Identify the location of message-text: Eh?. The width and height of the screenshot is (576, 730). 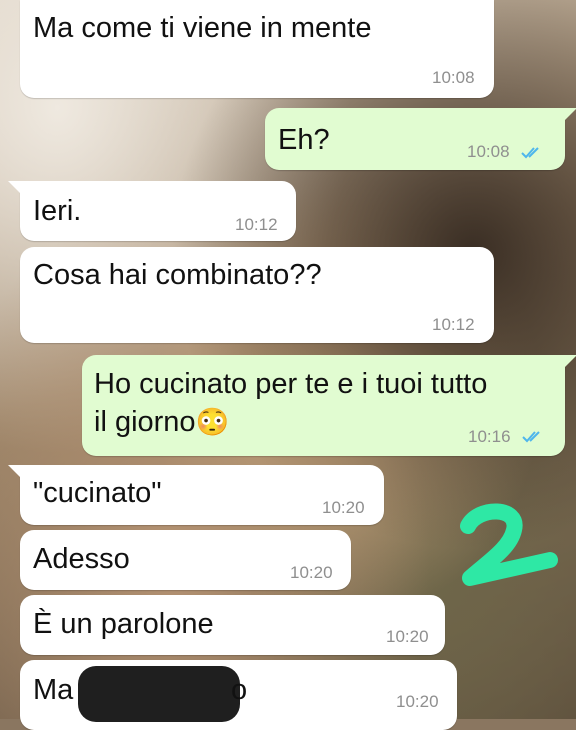
(304, 140).